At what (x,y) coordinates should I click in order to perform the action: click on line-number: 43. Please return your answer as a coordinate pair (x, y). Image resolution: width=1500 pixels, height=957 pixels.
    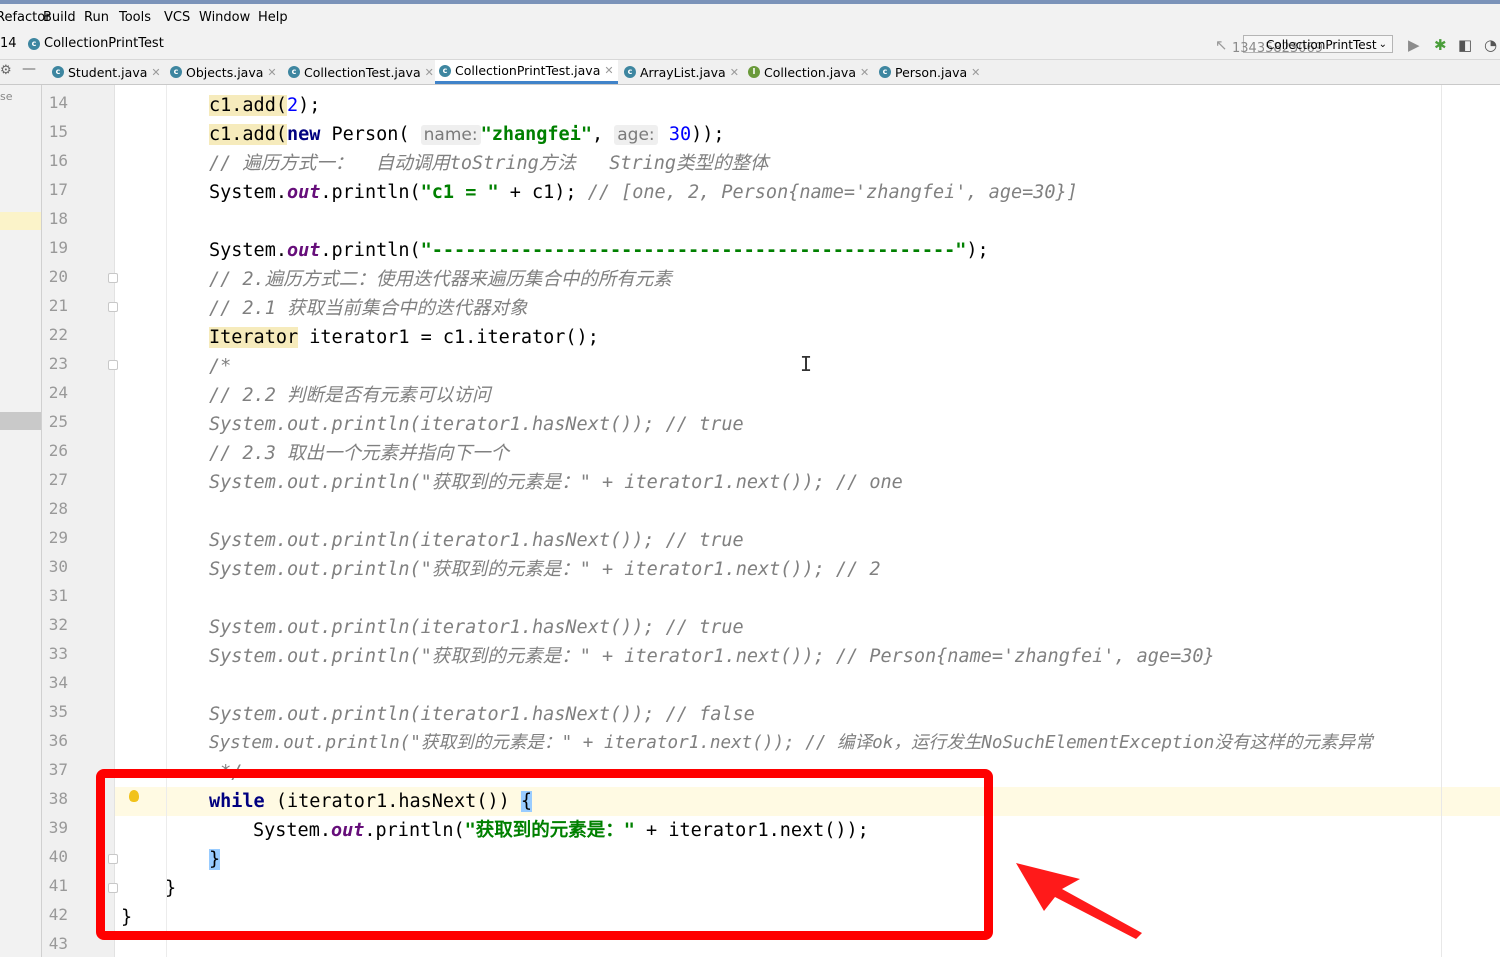
    Looking at the image, I should click on (55, 943).